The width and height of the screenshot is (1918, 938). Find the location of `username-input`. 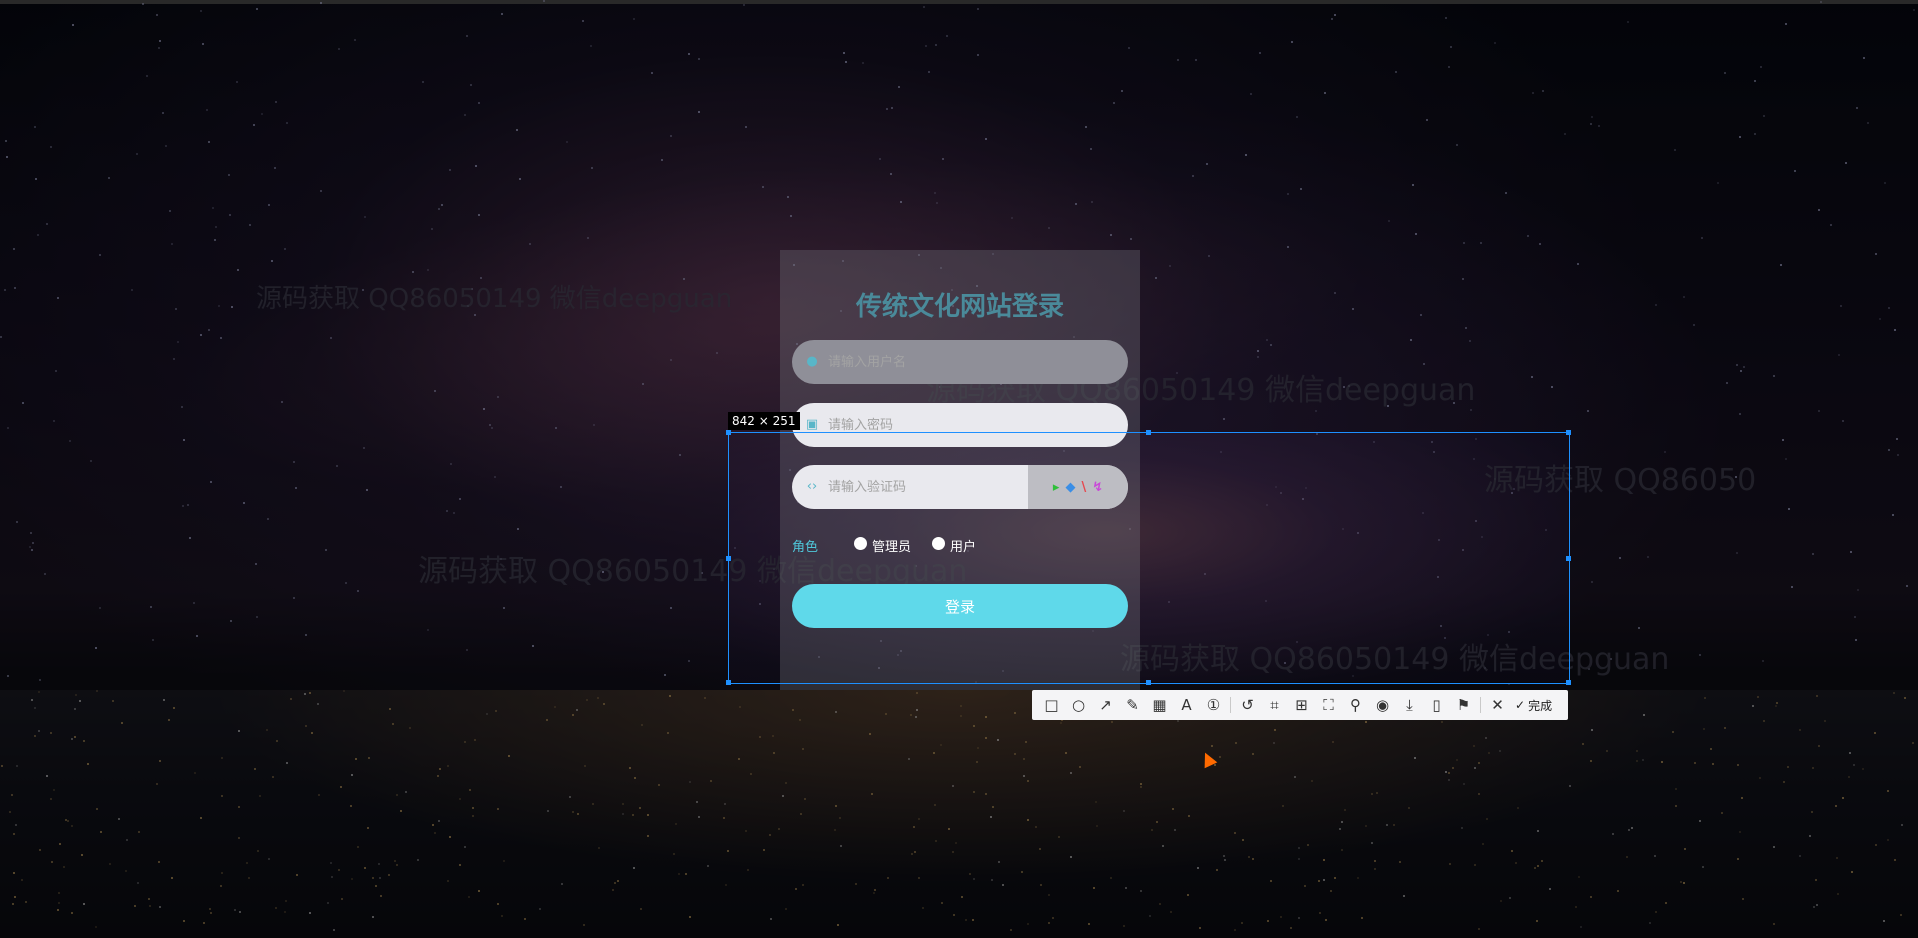

username-input is located at coordinates (968, 362).